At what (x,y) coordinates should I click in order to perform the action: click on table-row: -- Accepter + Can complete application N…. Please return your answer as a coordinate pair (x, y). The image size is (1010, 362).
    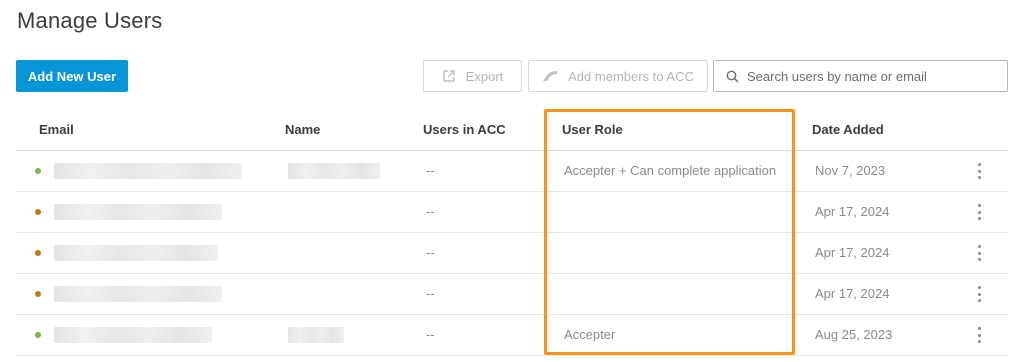
    Looking at the image, I should click on (512, 171).